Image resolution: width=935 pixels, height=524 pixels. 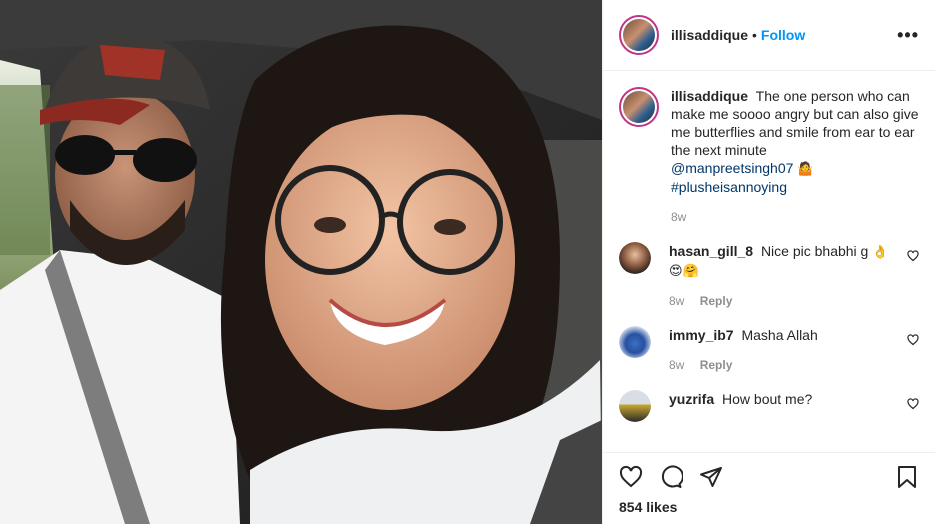 What do you see at coordinates (701, 335) in the screenshot?
I see `commenter-username: immy_ib7` at bounding box center [701, 335].